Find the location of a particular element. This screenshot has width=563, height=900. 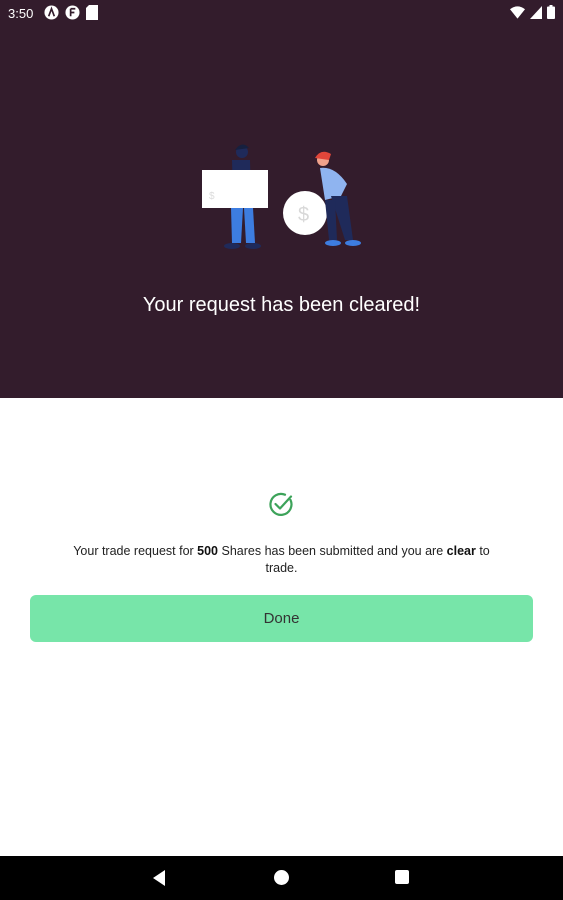

recents-icon is located at coordinates (402, 877).